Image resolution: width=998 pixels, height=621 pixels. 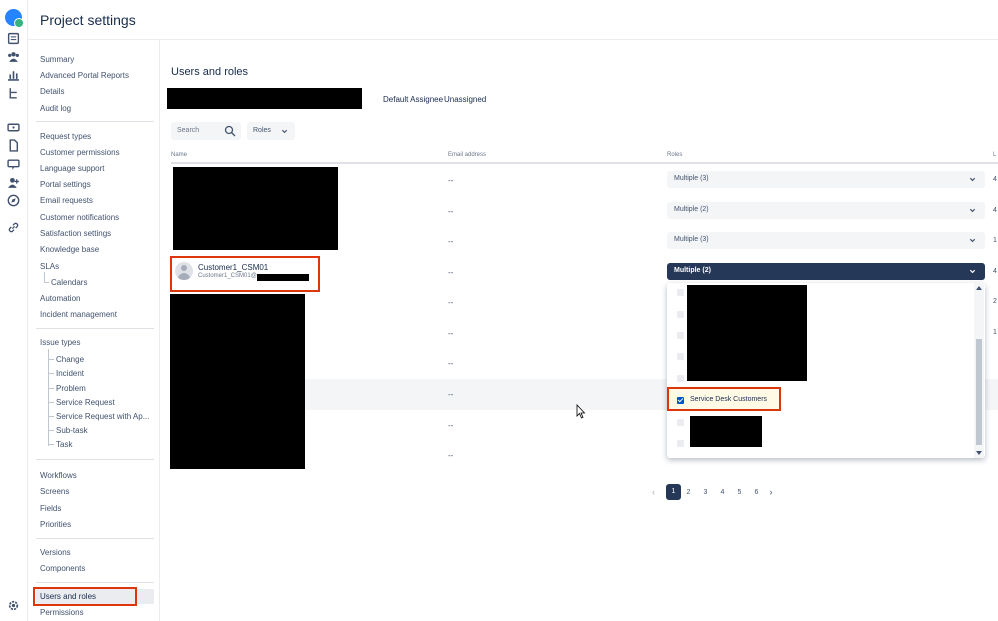 What do you see at coordinates (659, 492) in the screenshot?
I see `previous-page-icon: ‹` at bounding box center [659, 492].